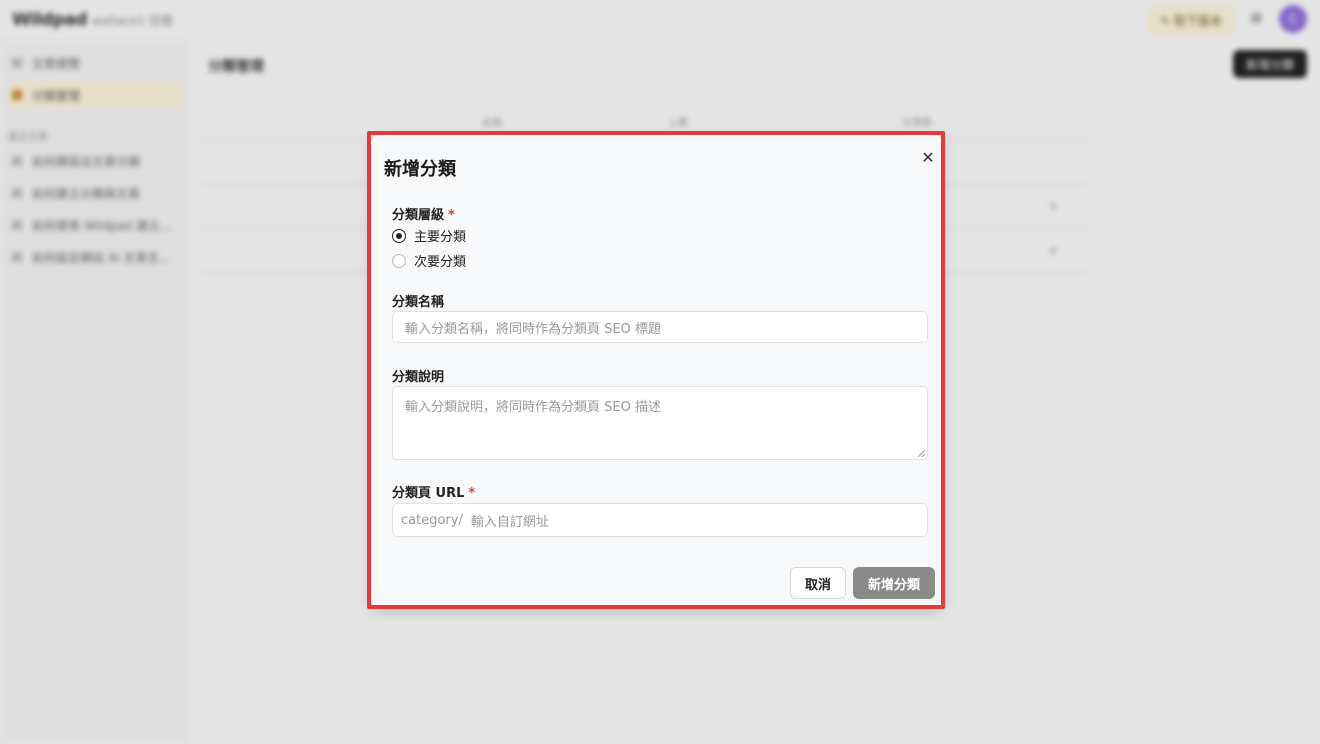  Describe the element at coordinates (533, 407) in the screenshot. I see `category-description-placeholder: 輸入分類說明，將同時作為分類頁 SEO 描述` at that location.